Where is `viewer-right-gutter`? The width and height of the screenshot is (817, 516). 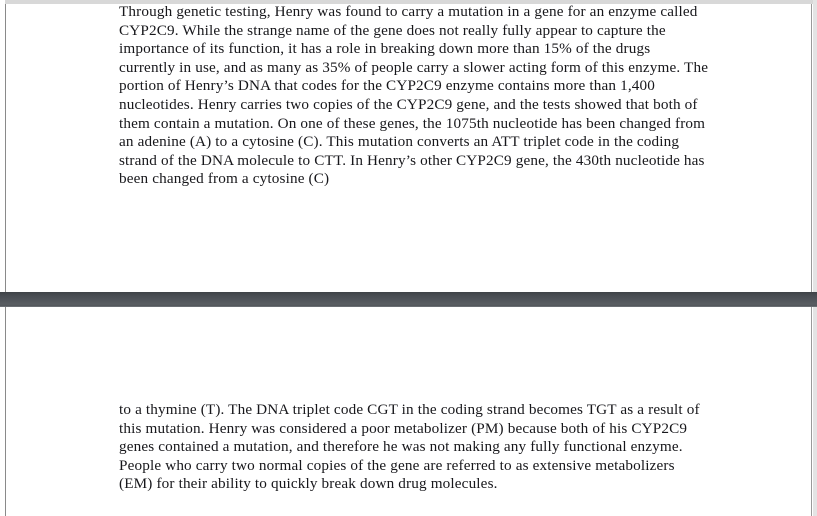
viewer-right-gutter is located at coordinates (815, 258).